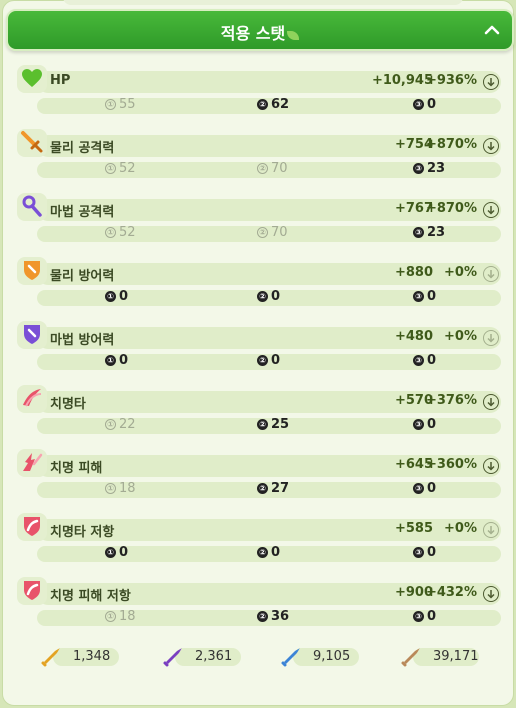 This screenshot has height=708, width=516. I want to click on leaf-icon, so click(293, 35).